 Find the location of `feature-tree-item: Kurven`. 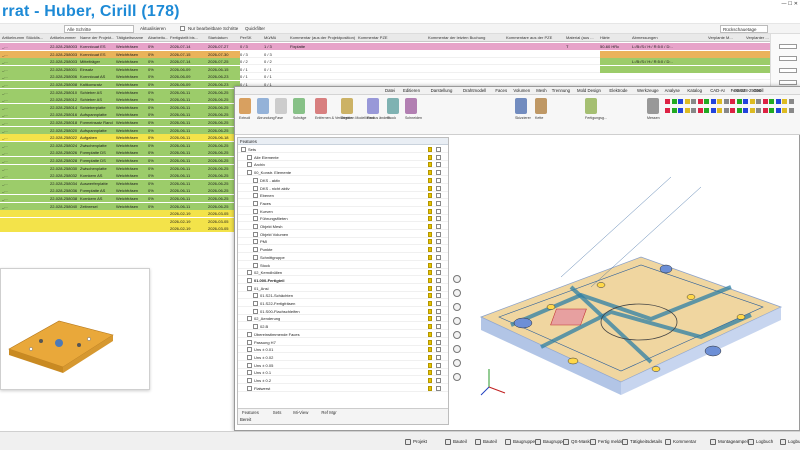

feature-tree-item: Kurven is located at coordinates (343, 211).